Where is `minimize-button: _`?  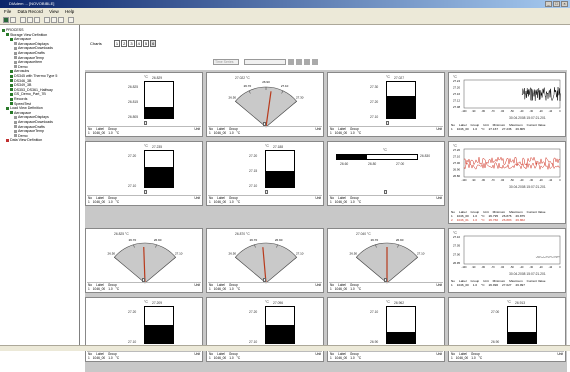 minimize-button: _ is located at coordinates (548, 4).